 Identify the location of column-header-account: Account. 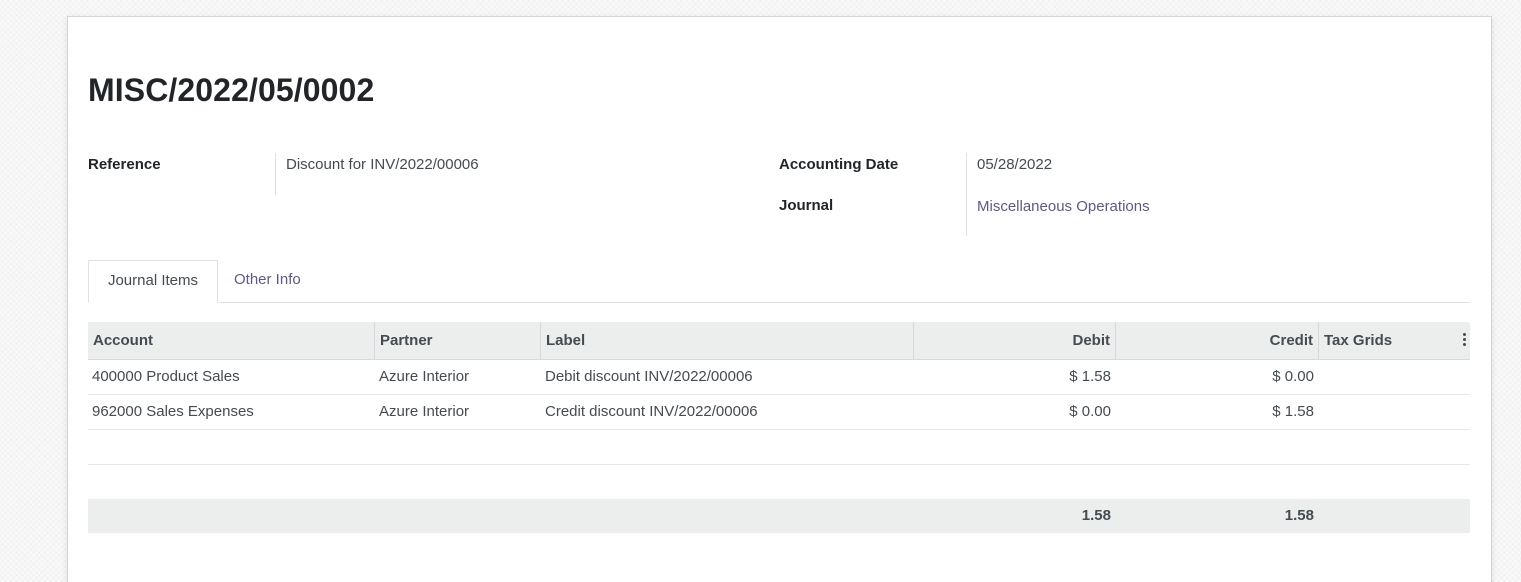
(231, 340).